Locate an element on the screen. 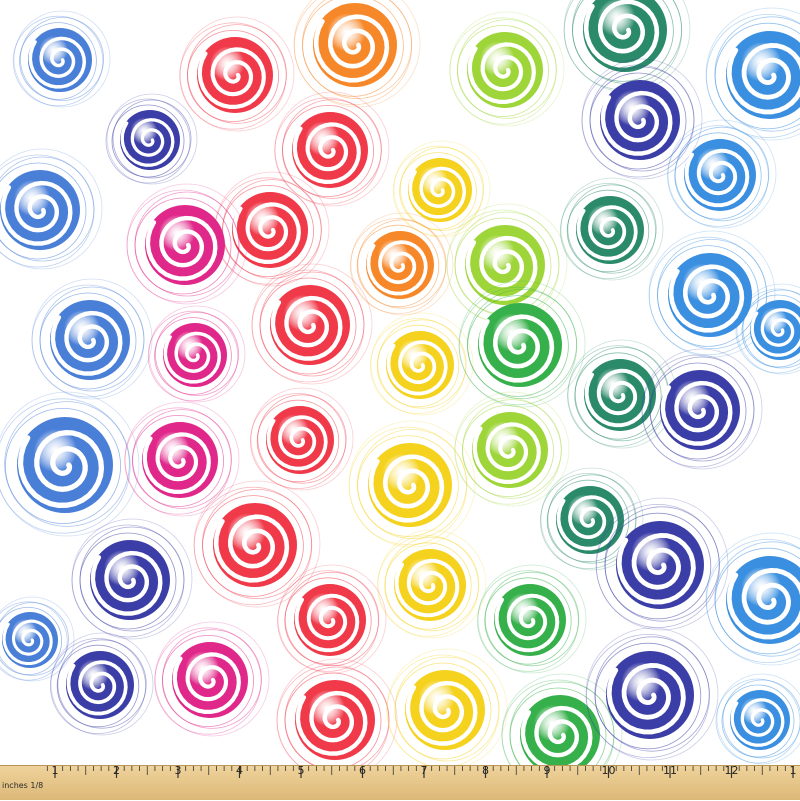 This screenshot has width=800, height=801. ruler-number: 5 is located at coordinates (301, 770).